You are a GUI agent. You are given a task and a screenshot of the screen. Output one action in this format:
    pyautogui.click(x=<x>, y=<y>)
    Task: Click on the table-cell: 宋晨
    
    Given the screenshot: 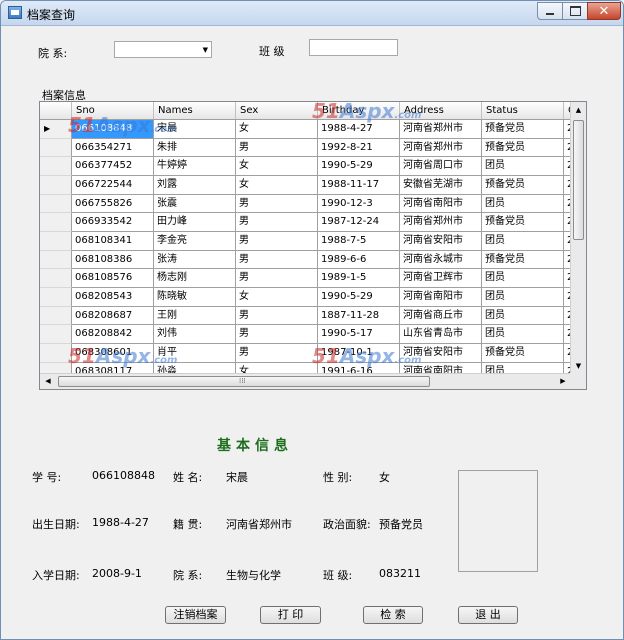 What is the action you would take?
    pyautogui.click(x=195, y=129)
    